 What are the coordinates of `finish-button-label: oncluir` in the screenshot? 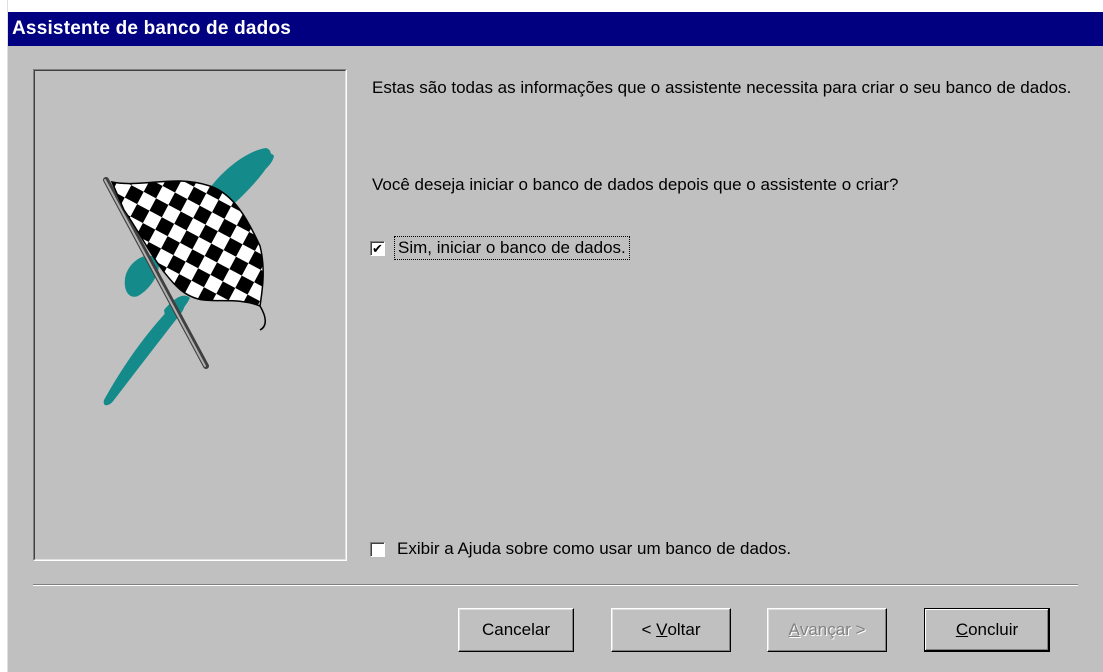 It's located at (993, 629).